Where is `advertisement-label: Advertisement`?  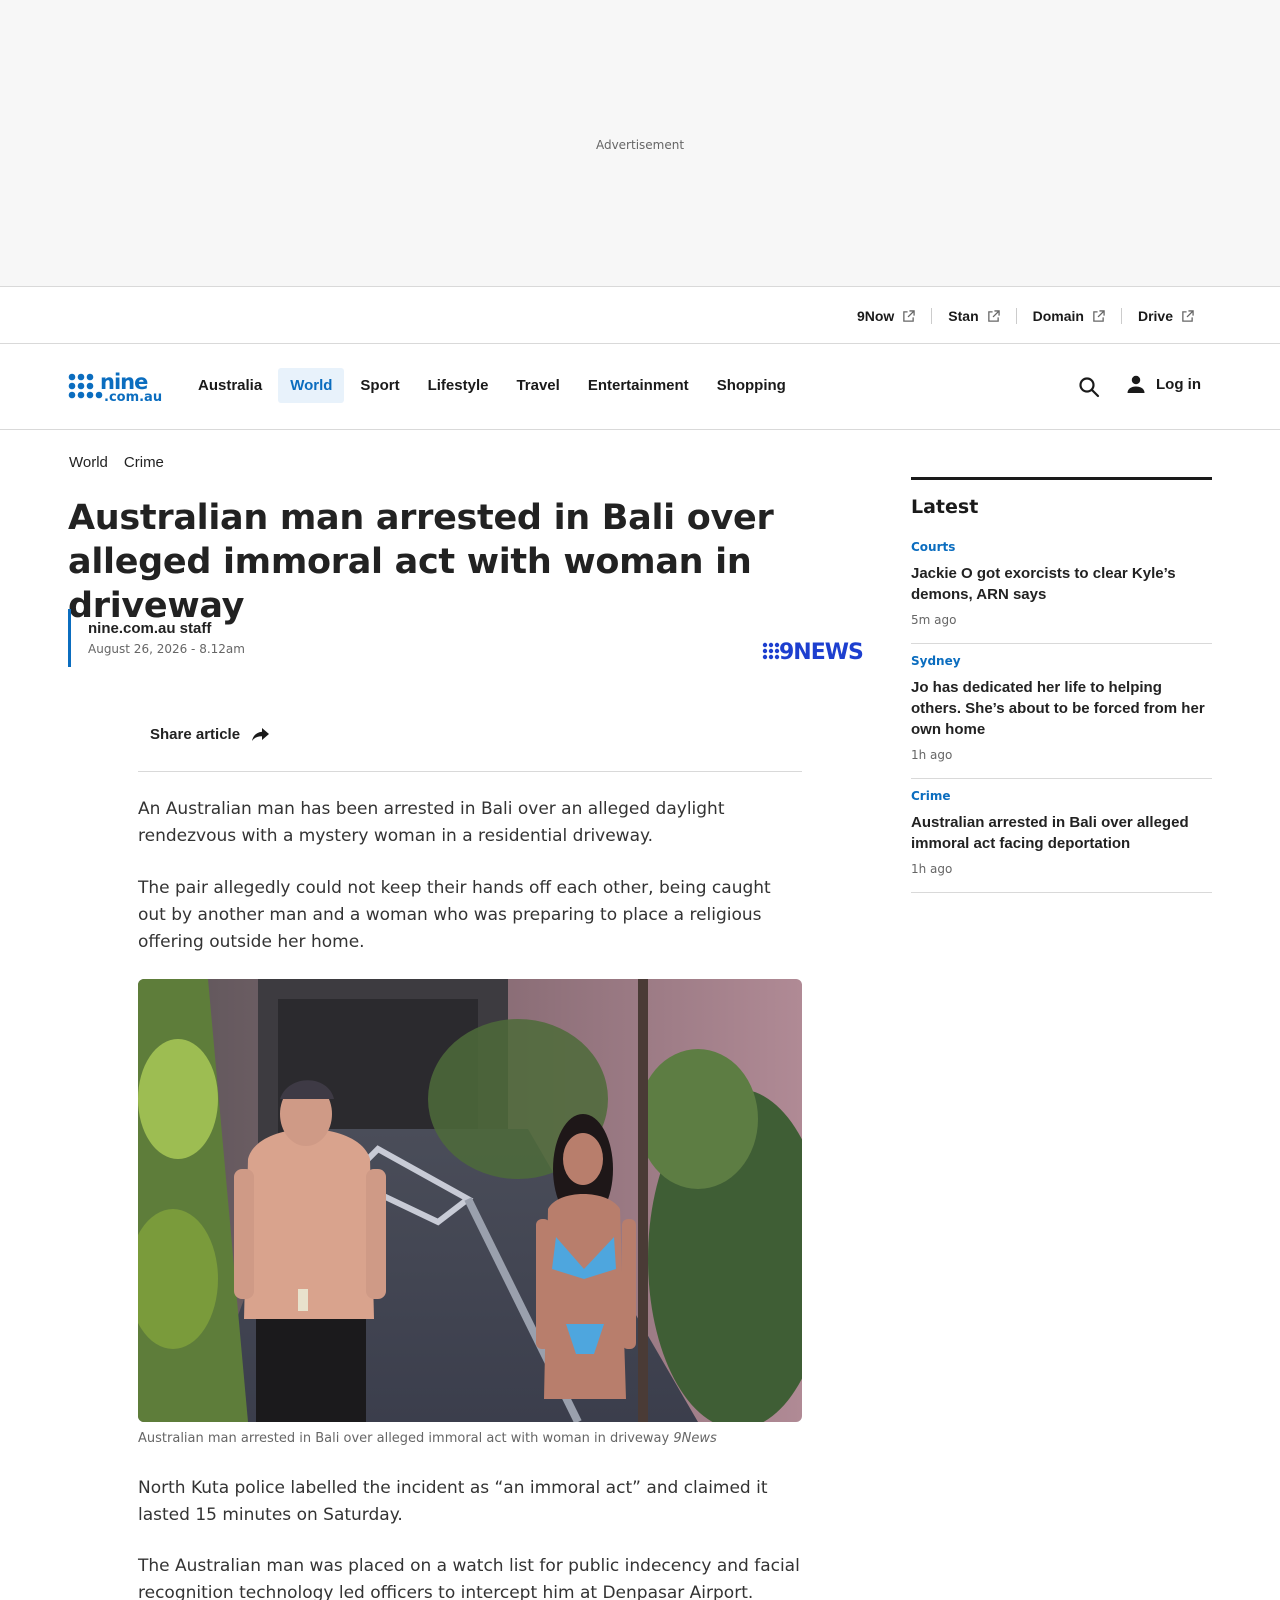 advertisement-label: Advertisement is located at coordinates (640, 145).